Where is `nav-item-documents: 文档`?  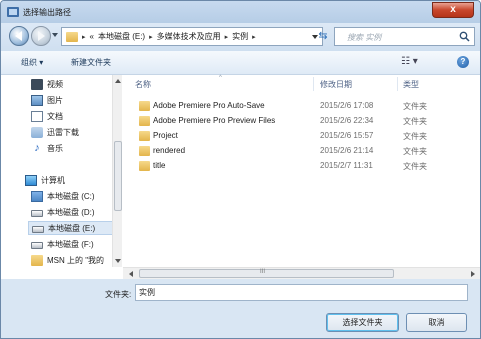
nav-item-documents: 文档 is located at coordinates (47, 116).